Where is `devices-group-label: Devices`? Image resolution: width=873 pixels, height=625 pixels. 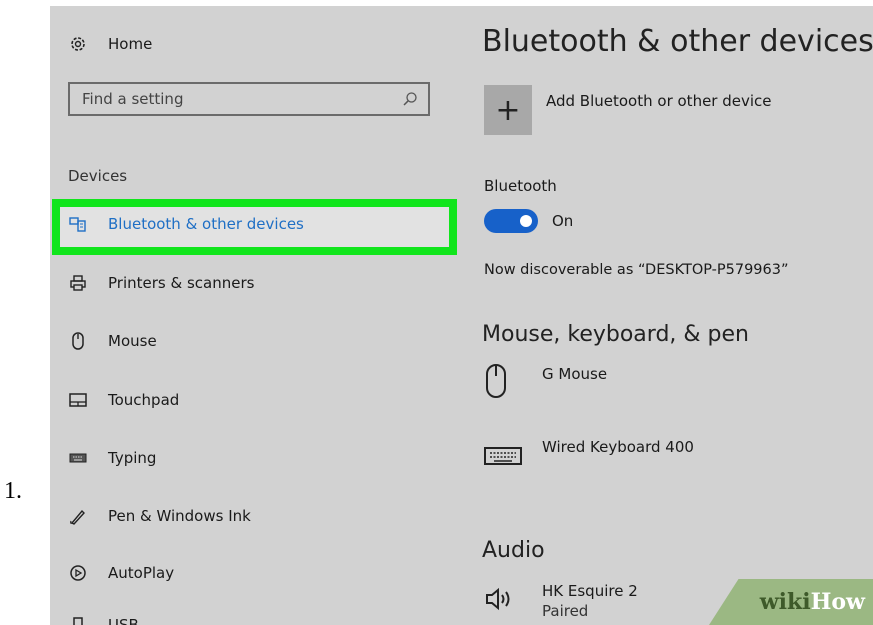
devices-group-label: Devices is located at coordinates (98, 176).